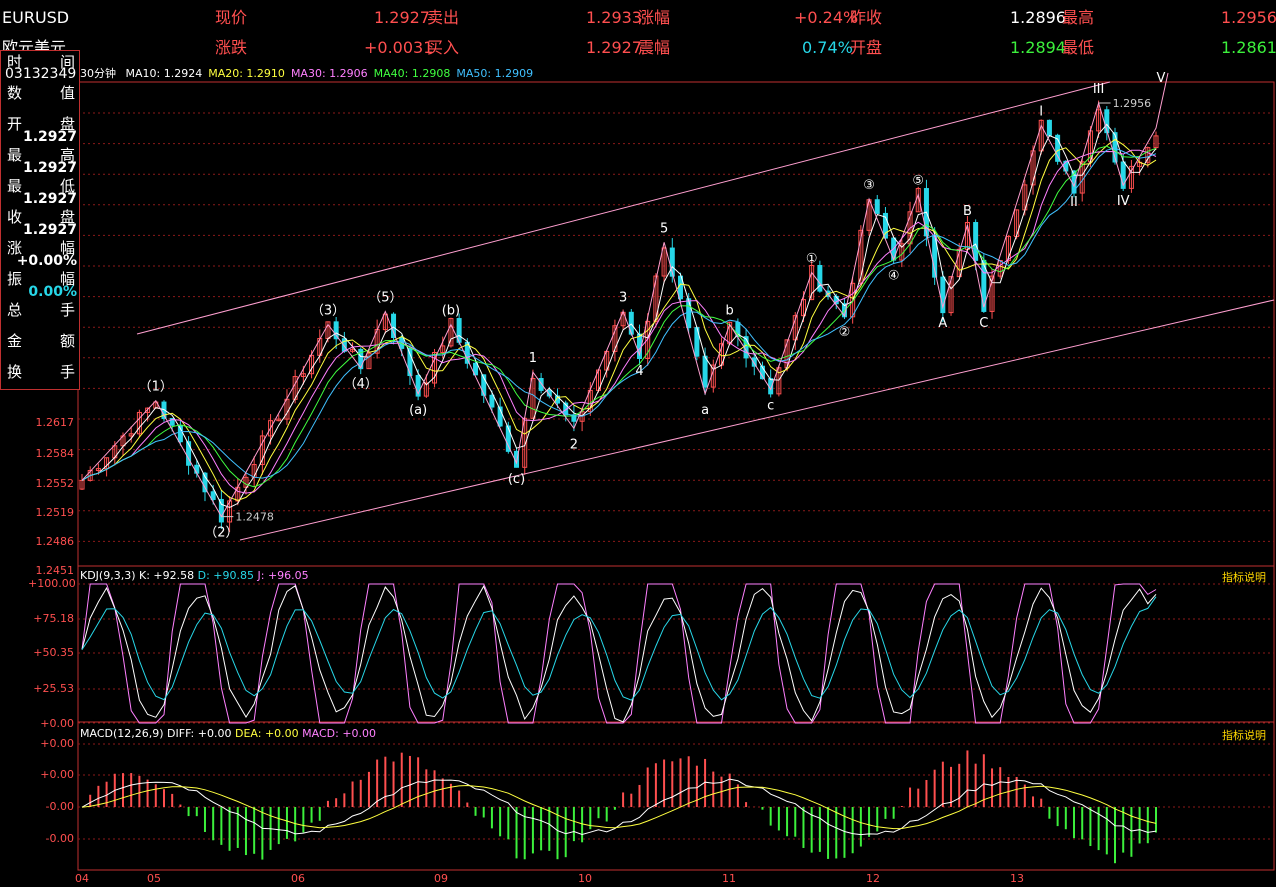 This screenshot has height=887, width=1276. I want to click on info-row: 振幅 0.00%, so click(40, 284).